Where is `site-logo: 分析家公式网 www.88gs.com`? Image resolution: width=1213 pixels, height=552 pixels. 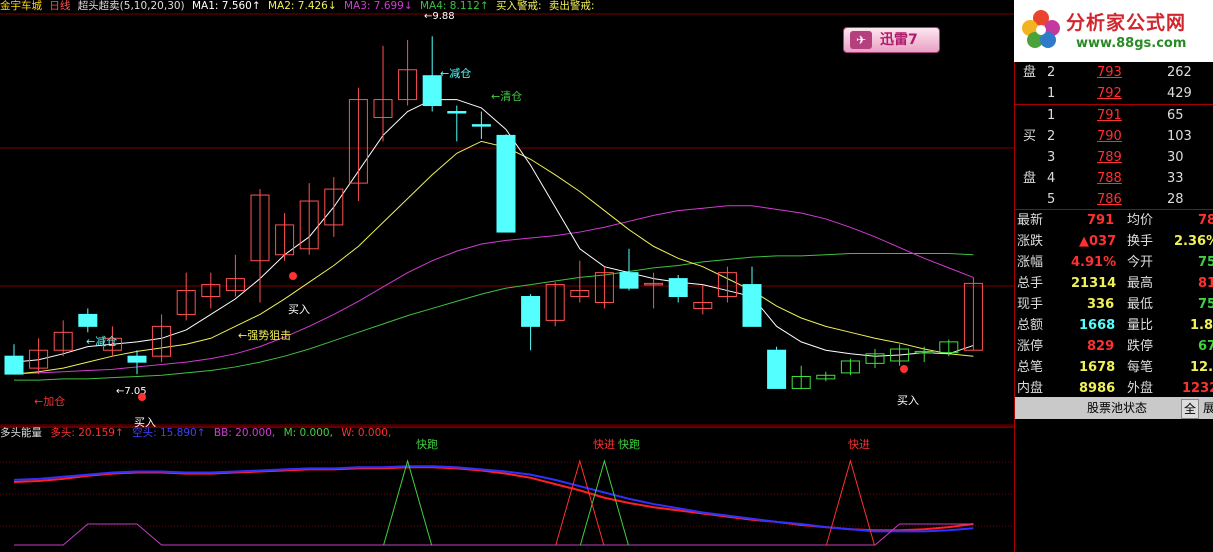 site-logo: 分析家公式网 www.88gs.com is located at coordinates (1113, 31).